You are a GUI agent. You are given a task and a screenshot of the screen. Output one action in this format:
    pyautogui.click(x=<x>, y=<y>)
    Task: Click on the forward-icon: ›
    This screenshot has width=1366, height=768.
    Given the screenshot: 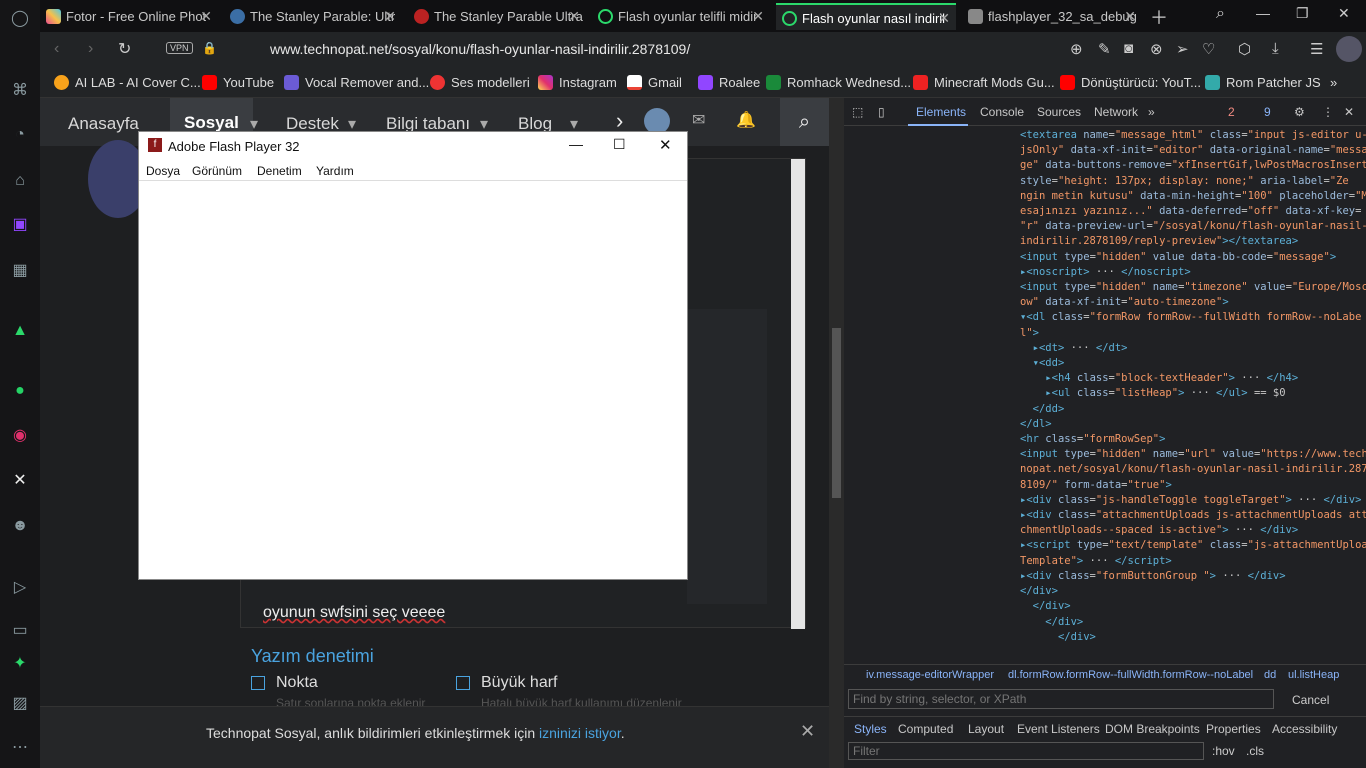 What is the action you would take?
    pyautogui.click(x=90, y=49)
    